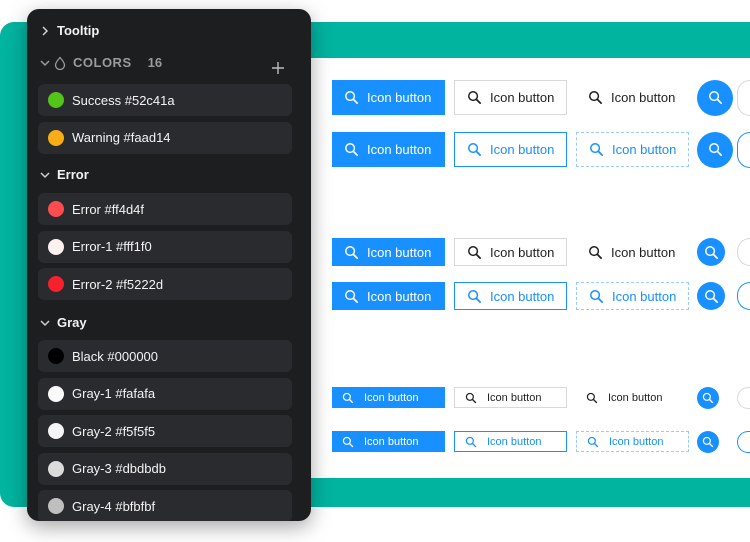  What do you see at coordinates (73, 174) in the screenshot?
I see `error-group-label: Error` at bounding box center [73, 174].